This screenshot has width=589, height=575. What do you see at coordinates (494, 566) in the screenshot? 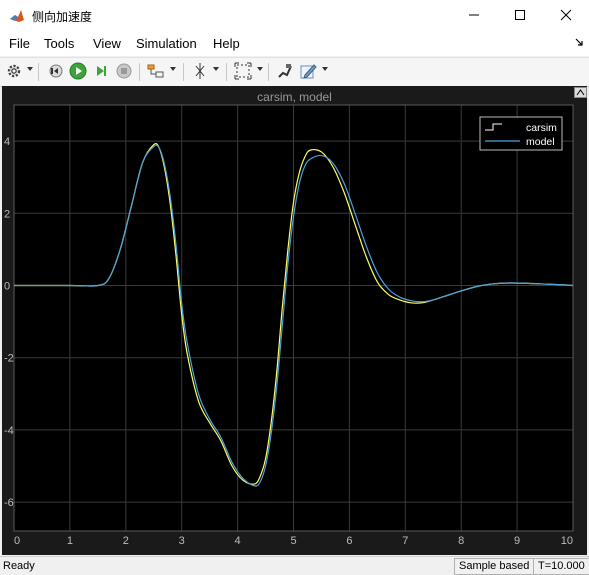
I see `sample-mode-indicator: Sample based` at bounding box center [494, 566].